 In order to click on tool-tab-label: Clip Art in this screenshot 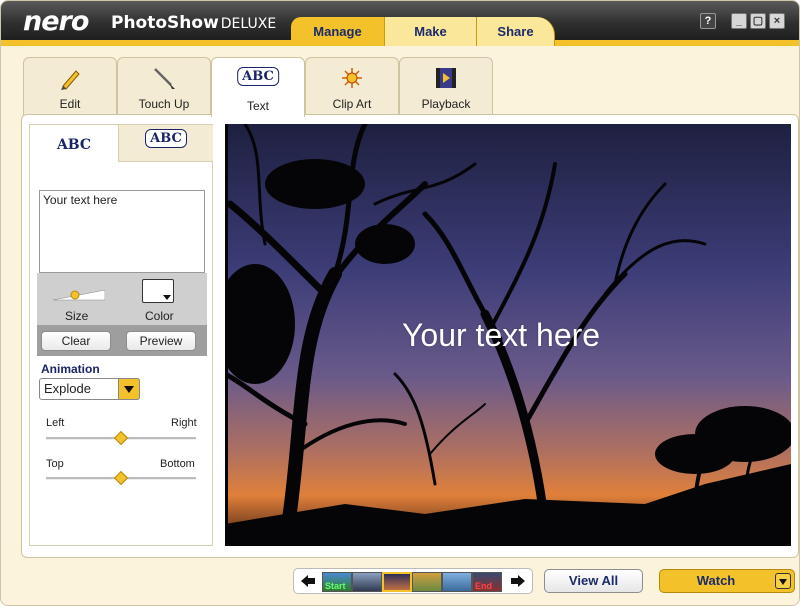, I will do `click(352, 104)`.